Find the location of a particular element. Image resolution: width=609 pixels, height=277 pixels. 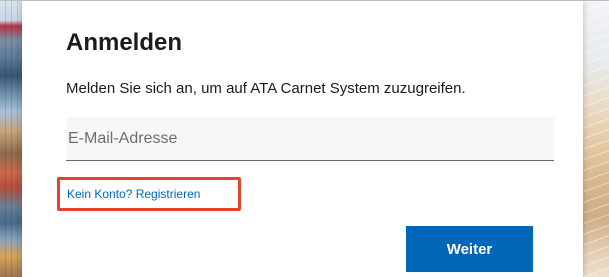

next-button: Weiter is located at coordinates (469, 249).